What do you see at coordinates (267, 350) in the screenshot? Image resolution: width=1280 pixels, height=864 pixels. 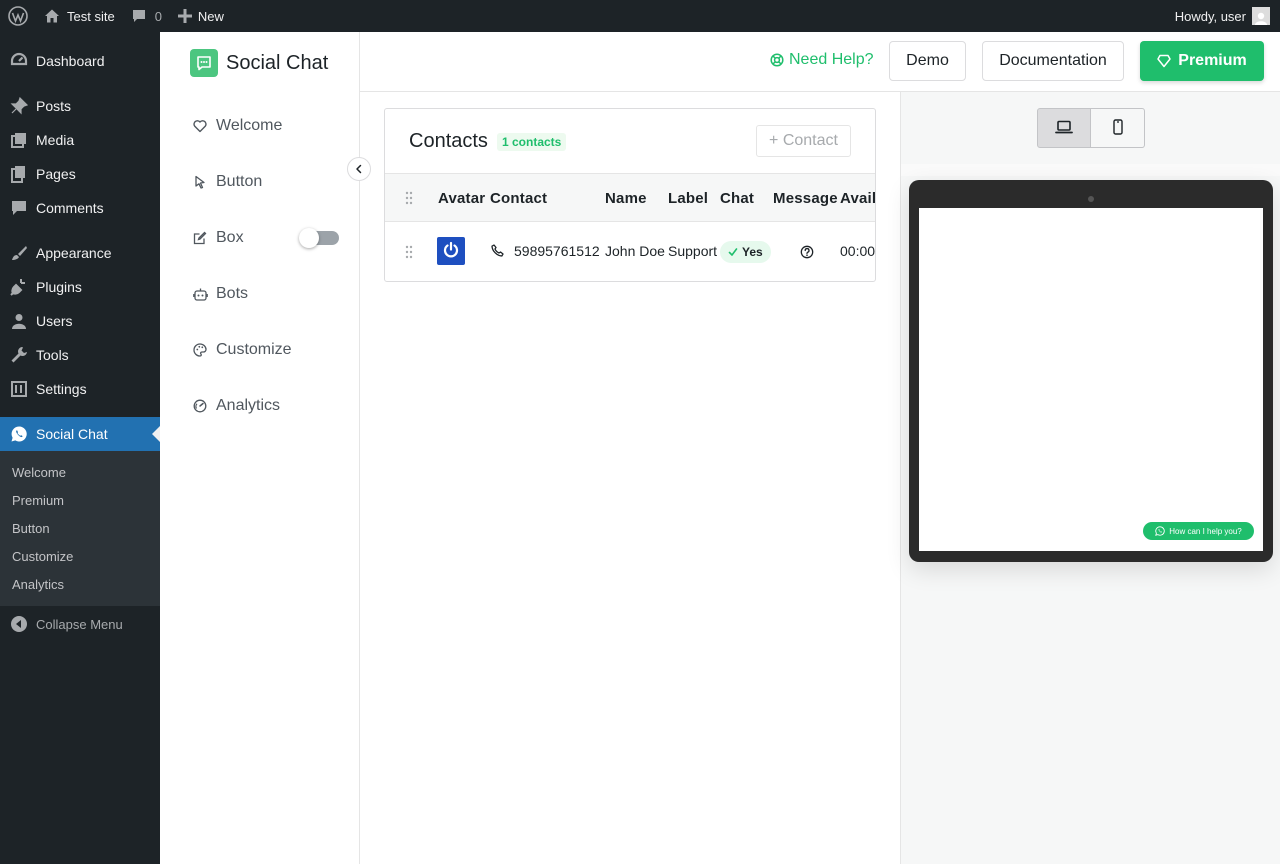 I see `plugin-nav-customize: Customize` at bounding box center [267, 350].